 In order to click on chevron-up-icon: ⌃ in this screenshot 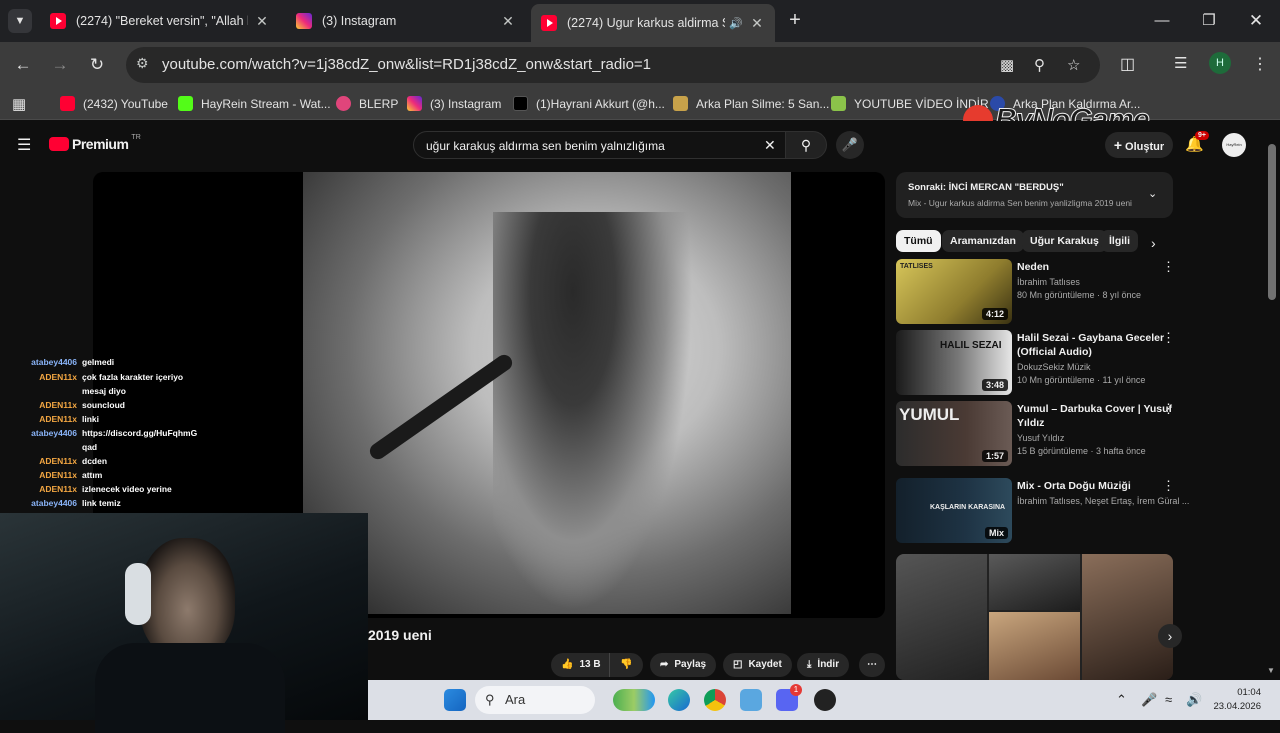, I will do `click(1121, 700)`.